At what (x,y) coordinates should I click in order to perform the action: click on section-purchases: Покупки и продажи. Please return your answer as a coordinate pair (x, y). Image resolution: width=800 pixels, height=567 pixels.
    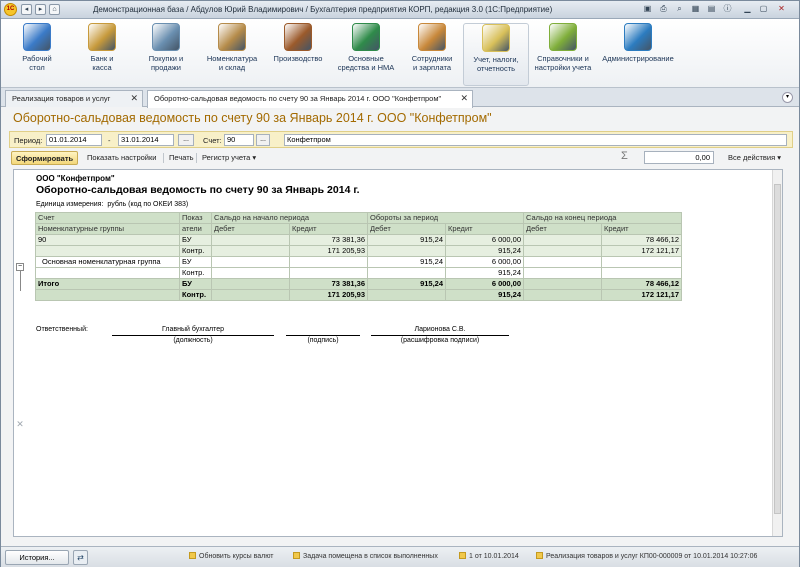
    Looking at the image, I should click on (166, 54).